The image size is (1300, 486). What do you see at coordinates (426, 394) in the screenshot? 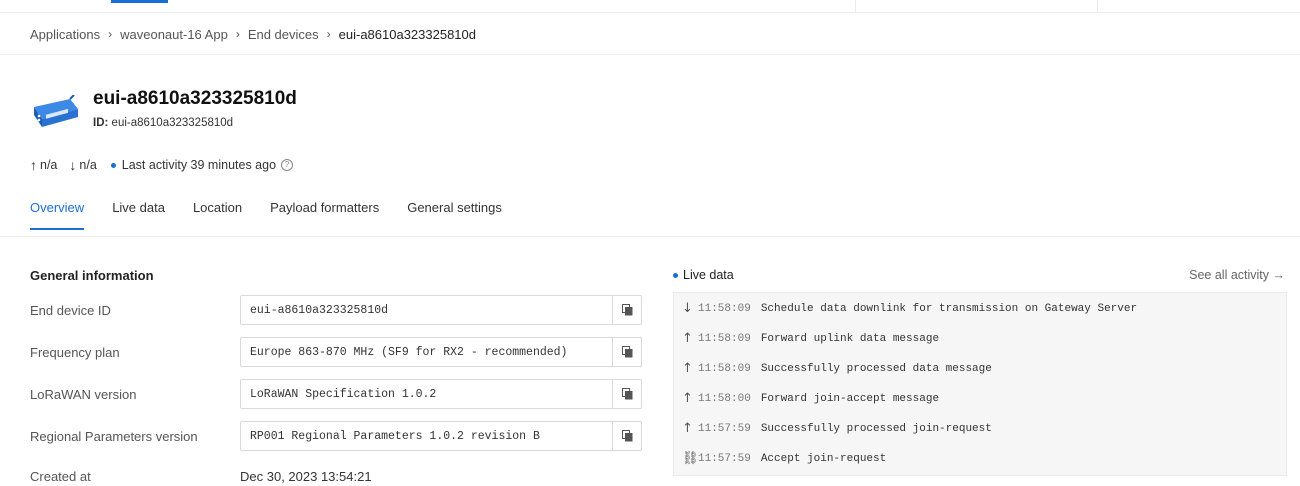
I see `field-value: LoRaWAN Specification 1.0.2` at bounding box center [426, 394].